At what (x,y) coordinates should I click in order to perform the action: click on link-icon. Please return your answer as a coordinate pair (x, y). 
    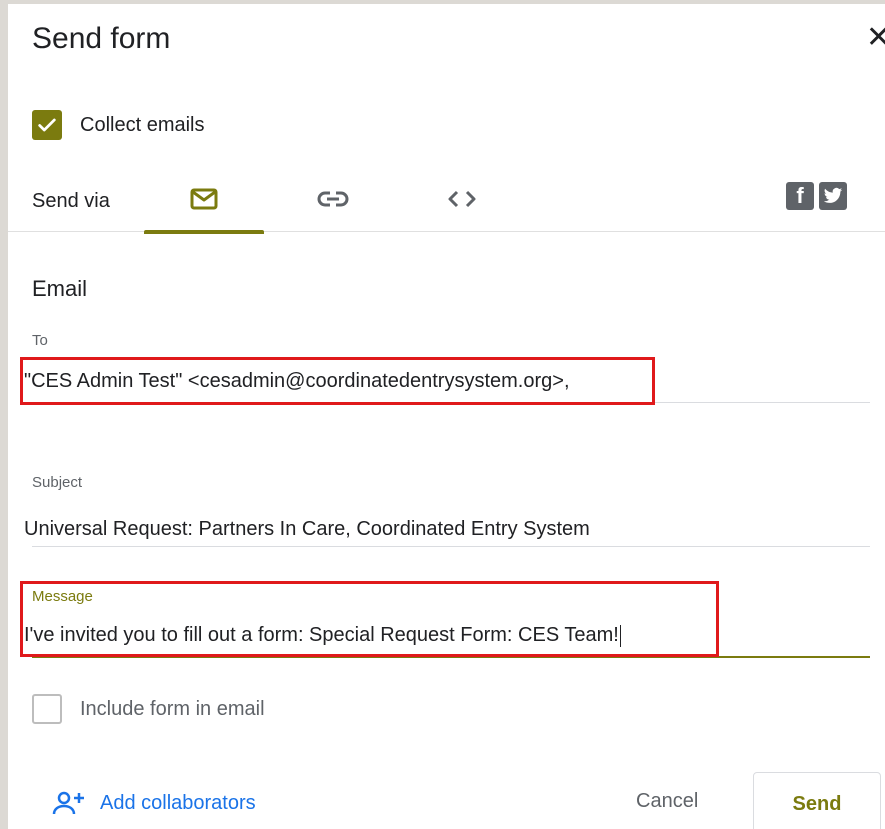
    Looking at the image, I should click on (333, 199).